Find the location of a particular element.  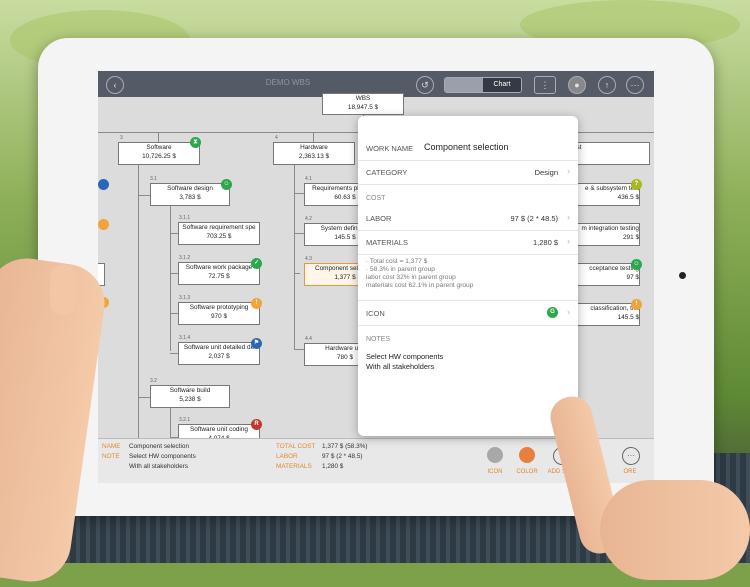

node-cost: 436.5 $ is located at coordinates (628, 197).